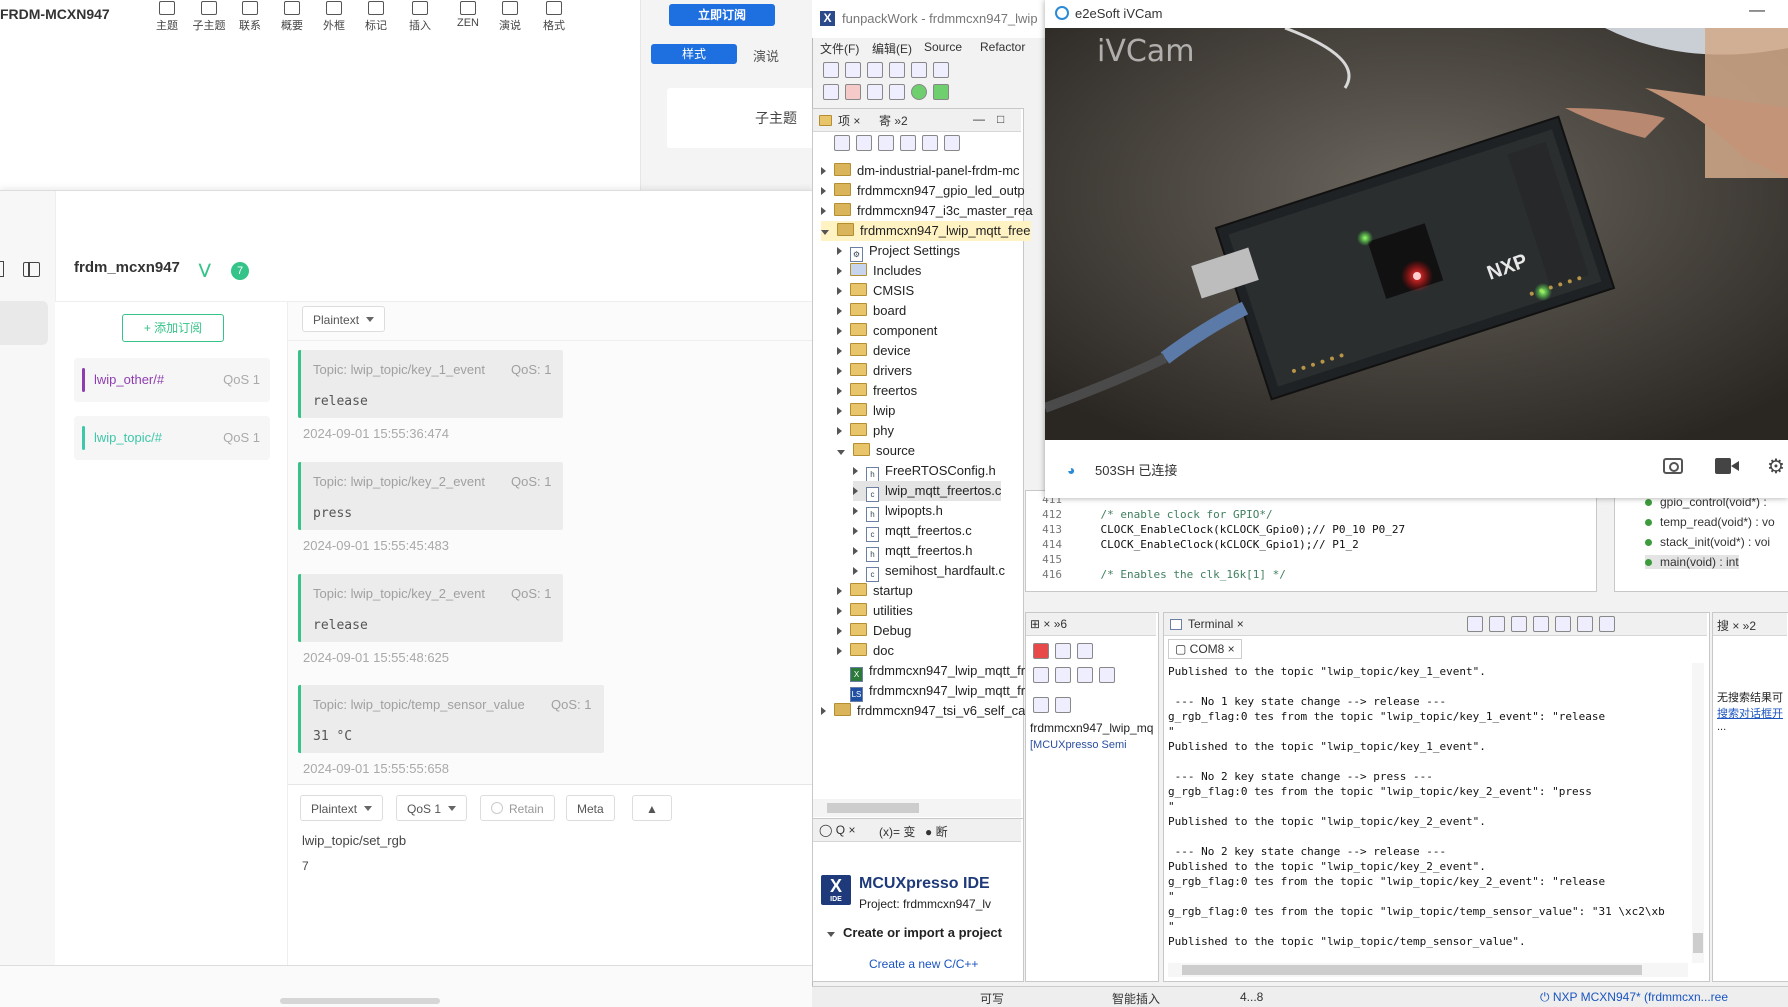 The image size is (1788, 1007). What do you see at coordinates (1041, 651) in the screenshot?
I see `terminate-icon` at bounding box center [1041, 651].